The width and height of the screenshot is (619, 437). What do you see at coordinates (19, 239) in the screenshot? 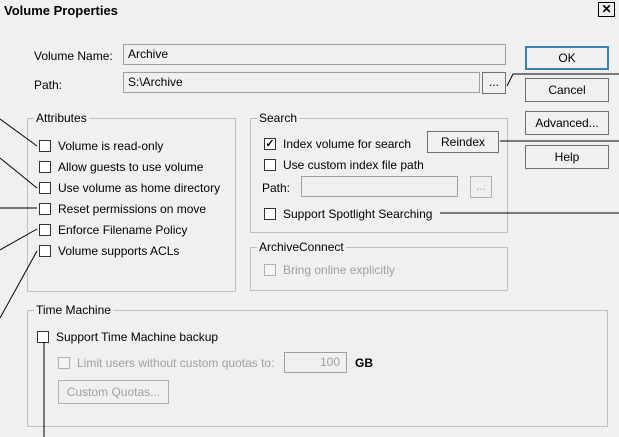
I see `callout-line-filename-policy` at bounding box center [19, 239].